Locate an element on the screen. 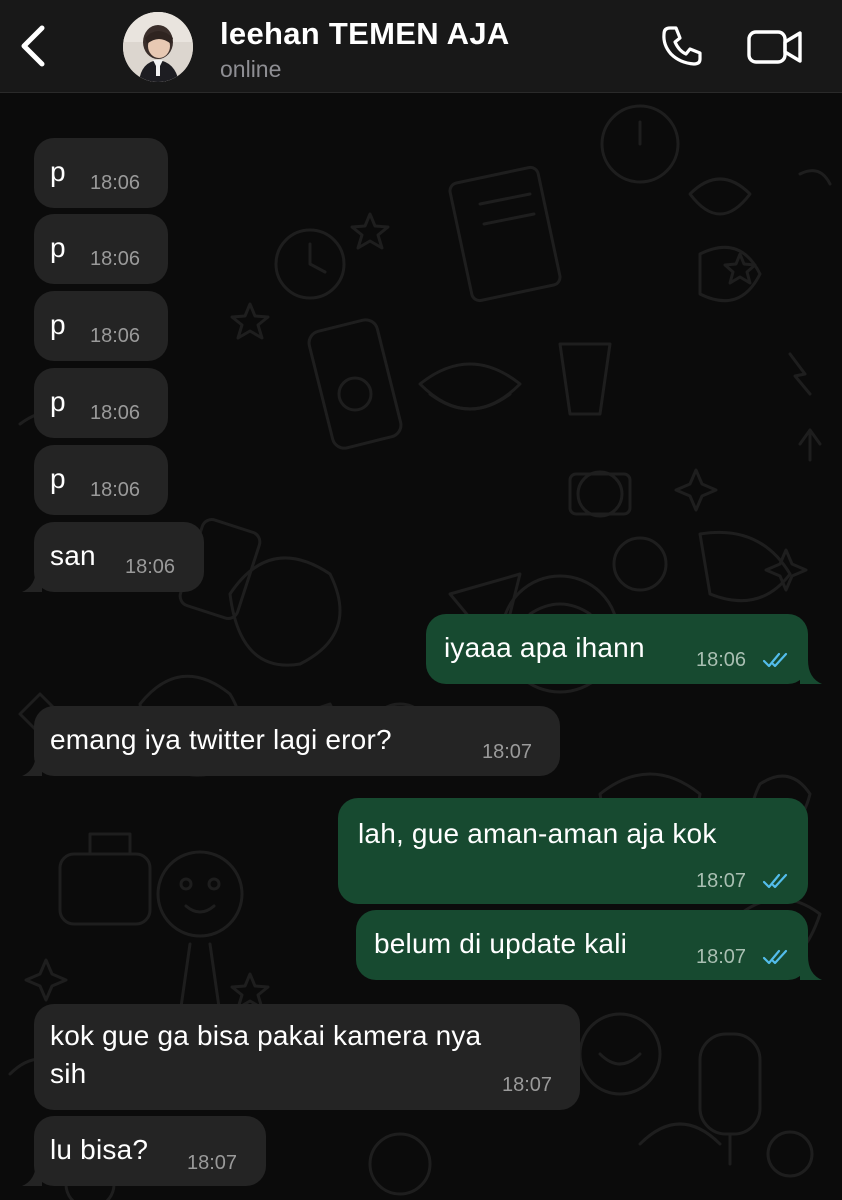  message-text: lah, gue aman-aman aja kok is located at coordinates (537, 833).